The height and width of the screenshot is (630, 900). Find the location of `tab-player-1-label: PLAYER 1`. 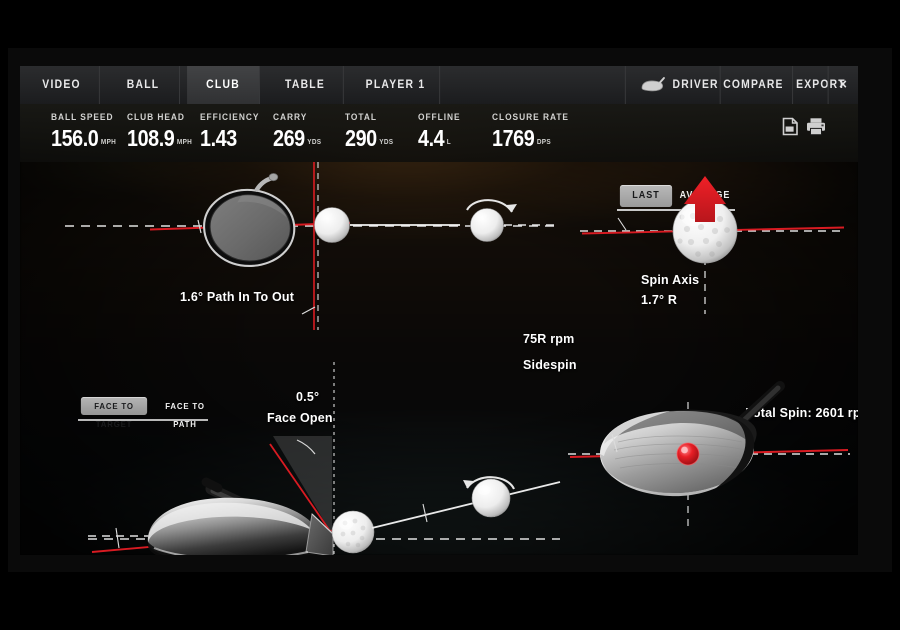

tab-player-1-label: PLAYER 1 is located at coordinates (395, 85).